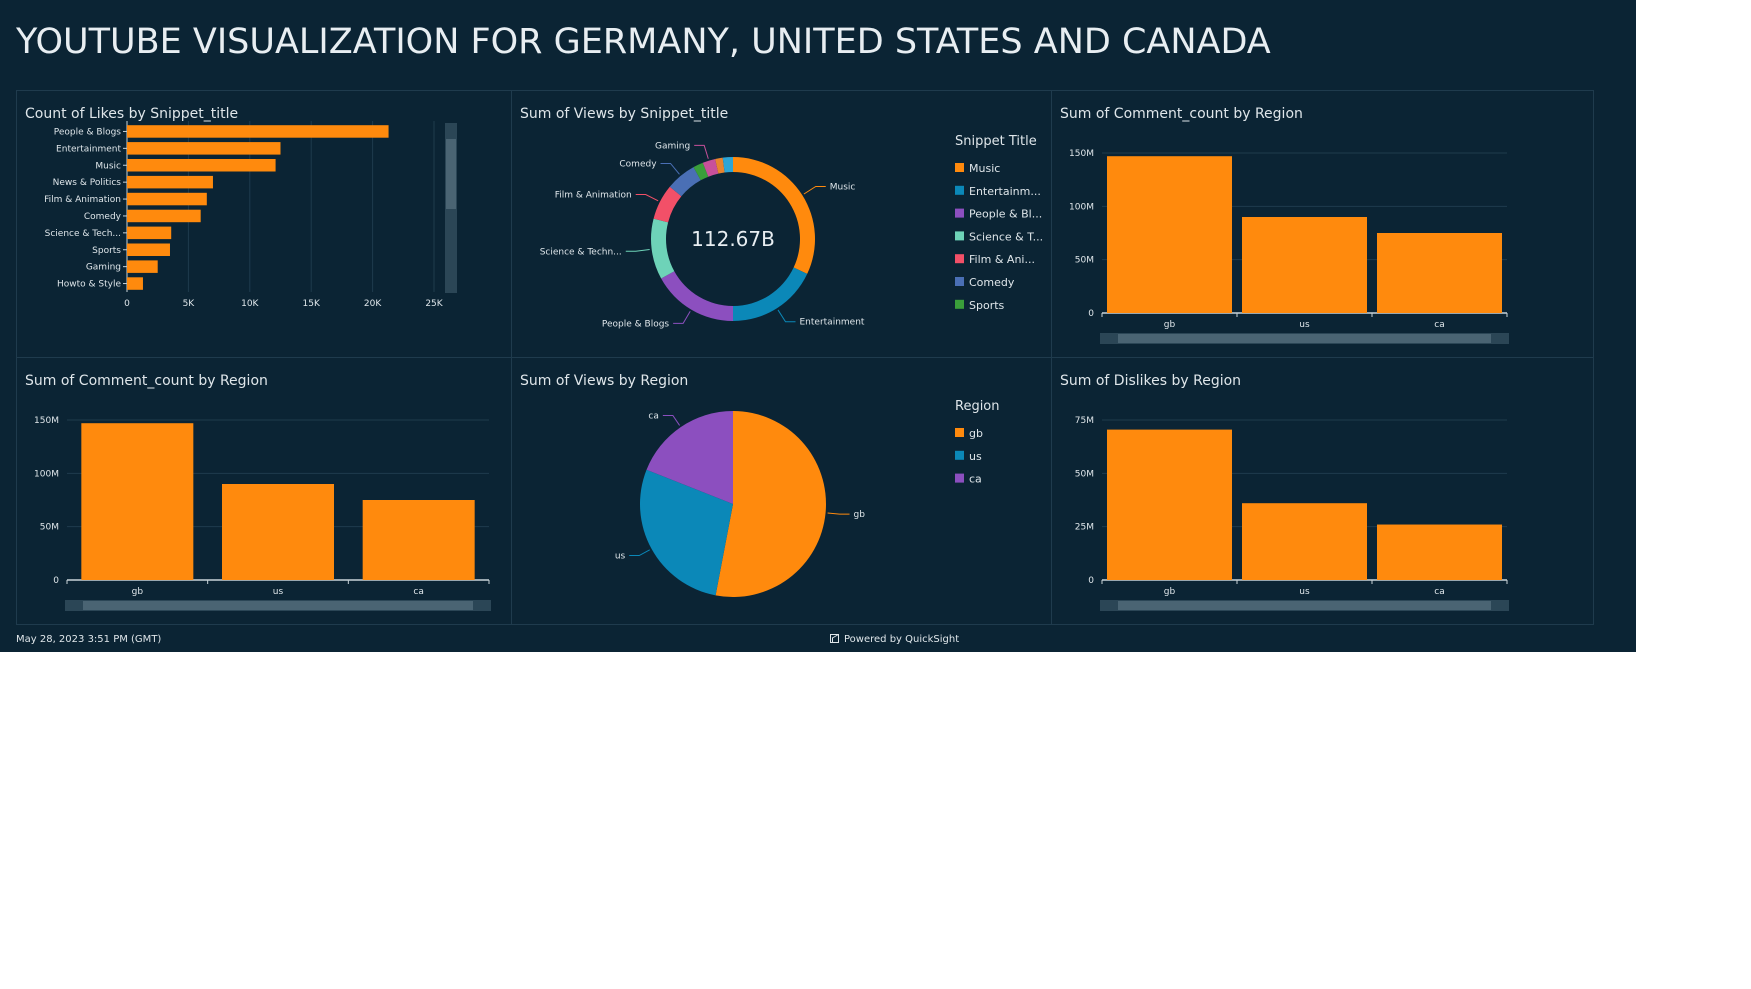  What do you see at coordinates (843, 187) in the screenshot?
I see `slice-label: Music` at bounding box center [843, 187].